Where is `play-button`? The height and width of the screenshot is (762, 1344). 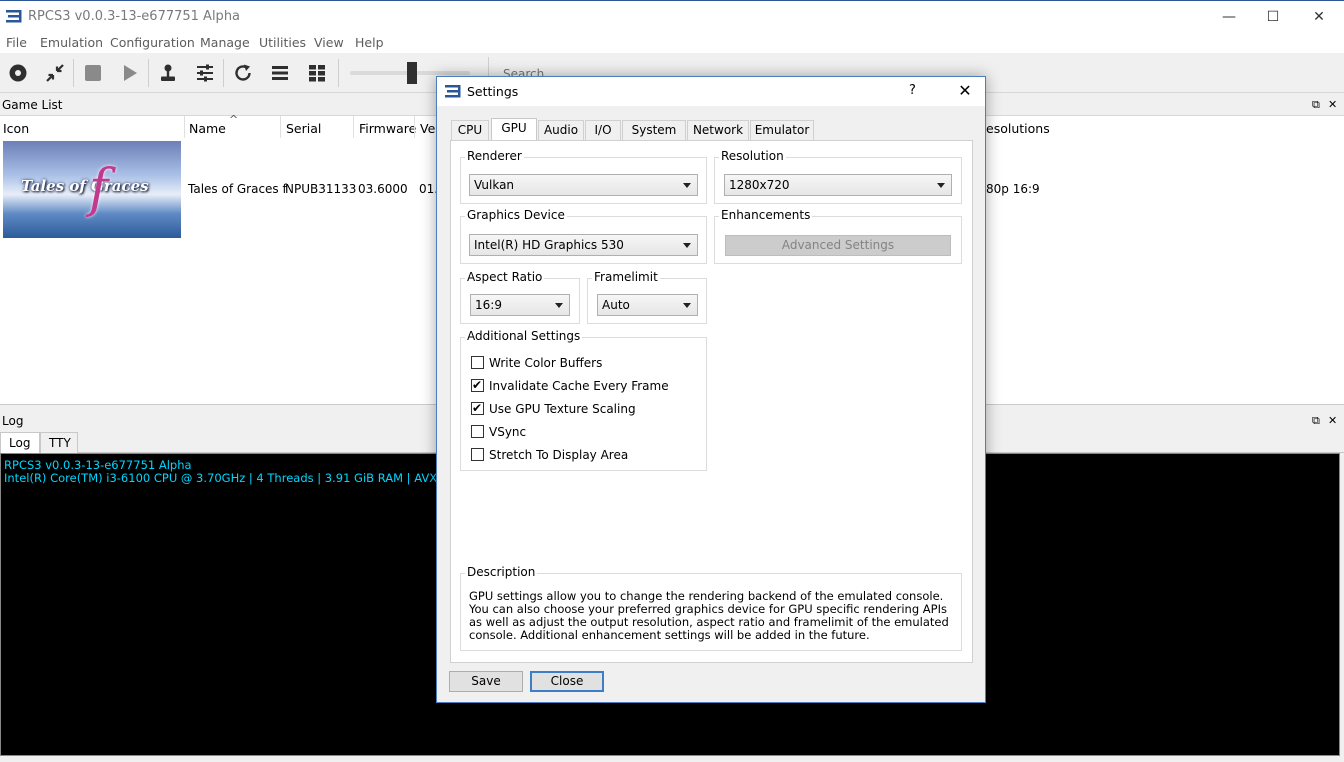
play-button is located at coordinates (130, 73).